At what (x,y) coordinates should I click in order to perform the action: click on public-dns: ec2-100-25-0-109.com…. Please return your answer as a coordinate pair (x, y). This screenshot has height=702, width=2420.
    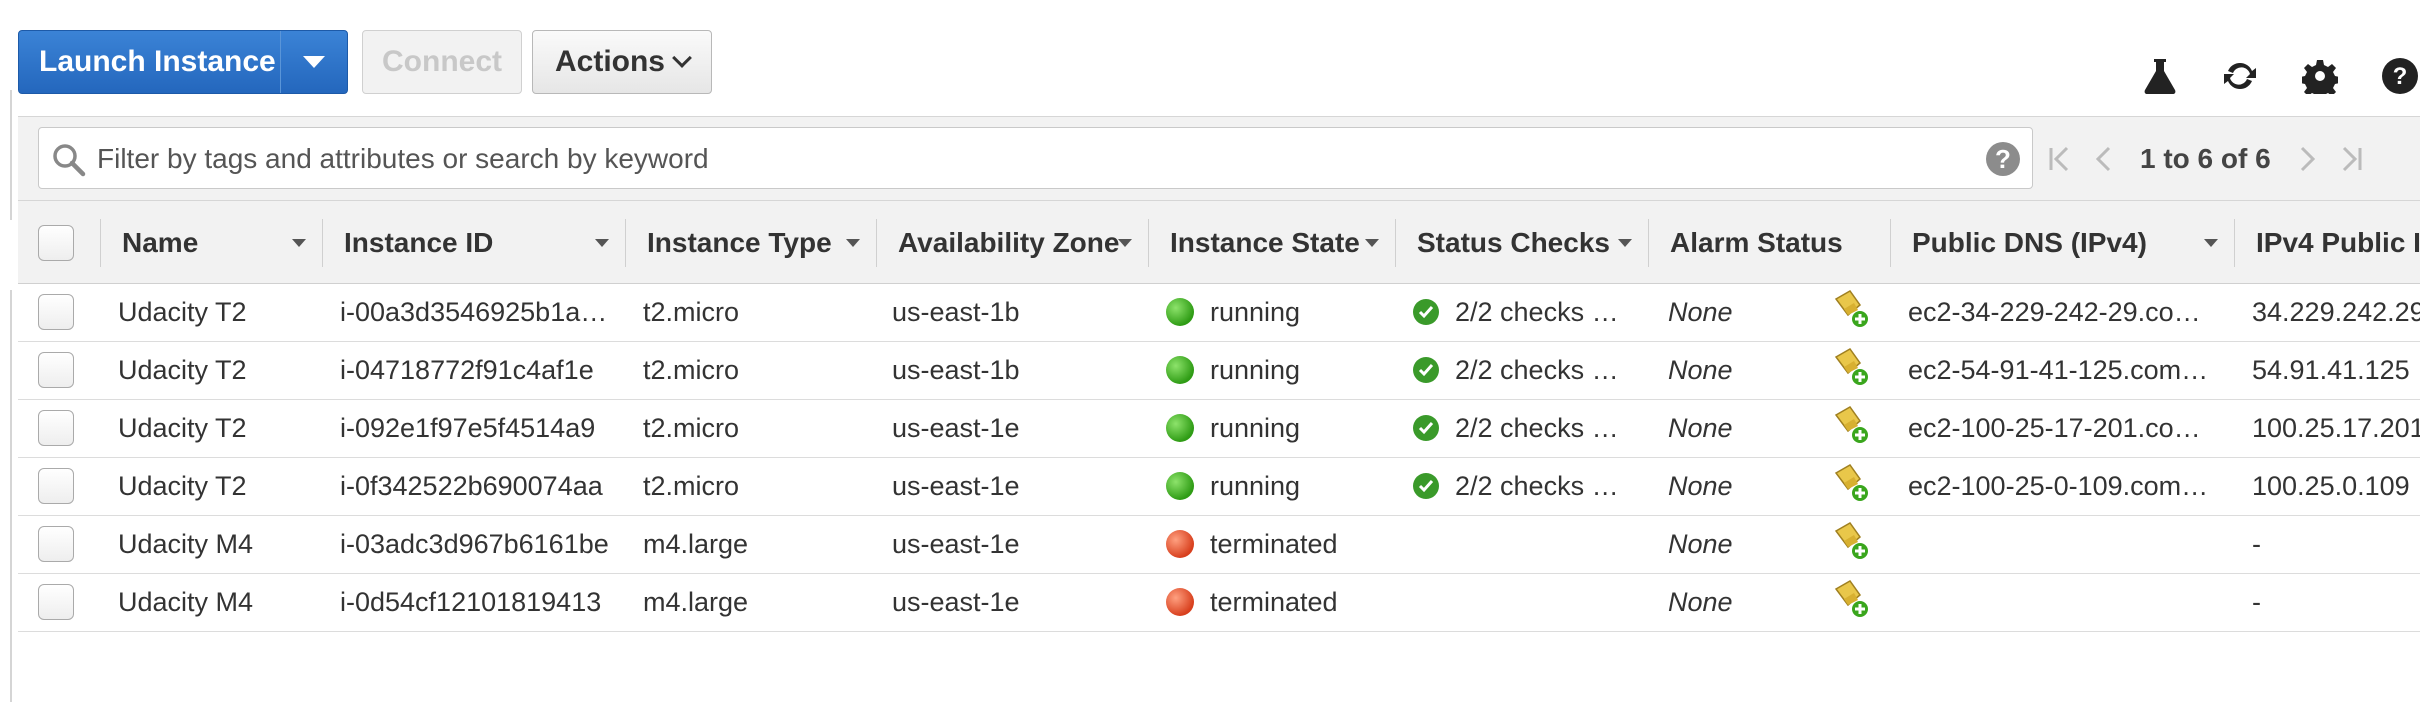
    Looking at the image, I should click on (2065, 486).